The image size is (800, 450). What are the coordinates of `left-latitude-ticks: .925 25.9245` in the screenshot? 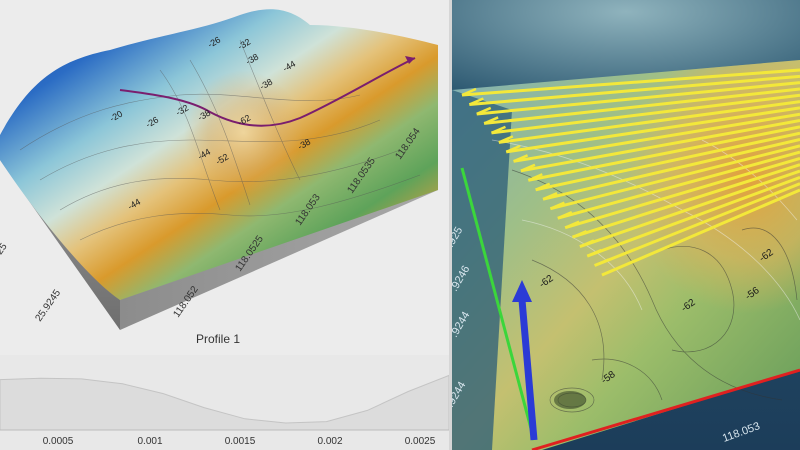 It's located at (31, 282).